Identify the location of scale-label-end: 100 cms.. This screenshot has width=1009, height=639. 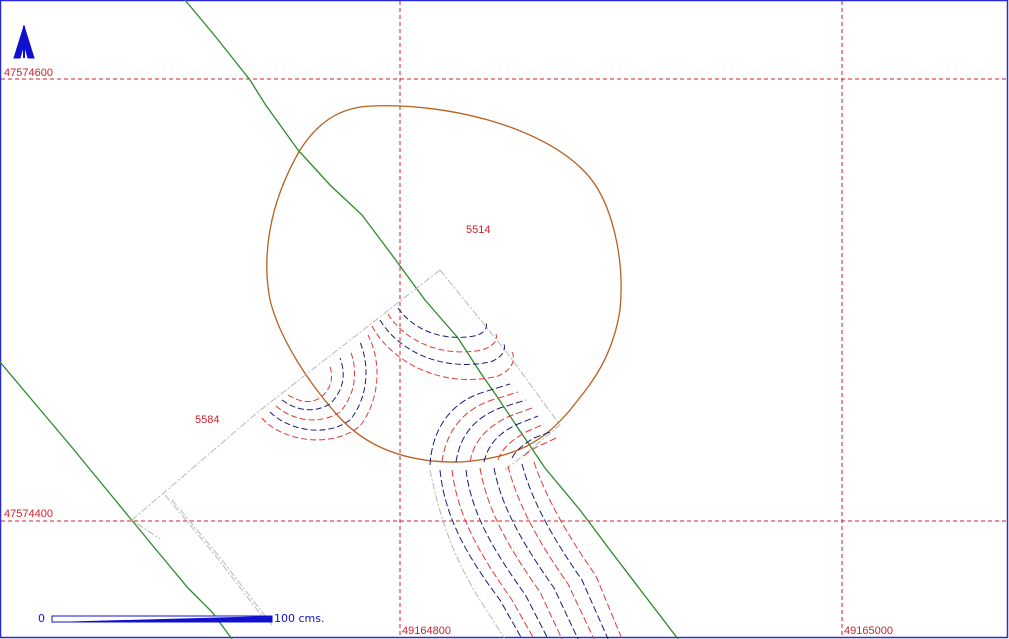
(299, 618).